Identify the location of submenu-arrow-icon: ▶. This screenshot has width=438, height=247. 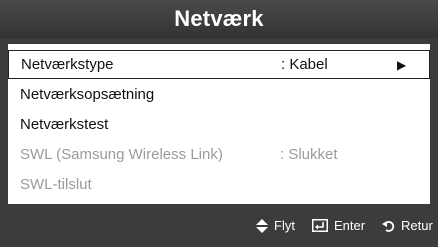
(402, 64).